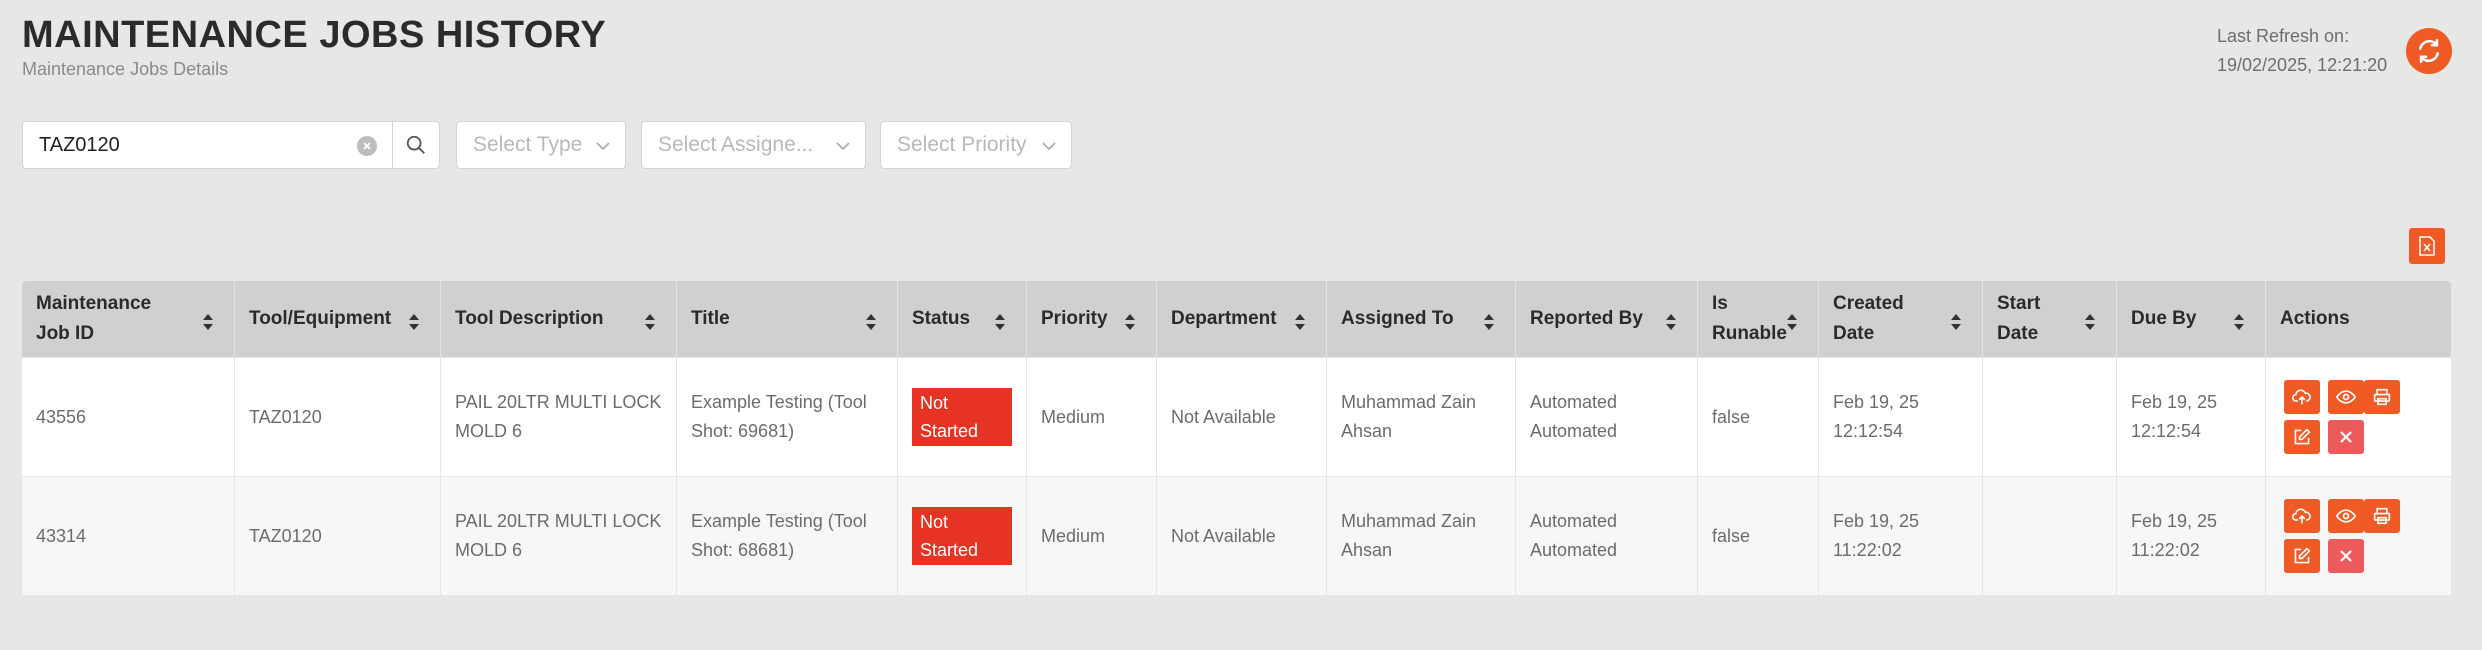 The width and height of the screenshot is (2482, 650). I want to click on refresh-button, so click(2429, 51).